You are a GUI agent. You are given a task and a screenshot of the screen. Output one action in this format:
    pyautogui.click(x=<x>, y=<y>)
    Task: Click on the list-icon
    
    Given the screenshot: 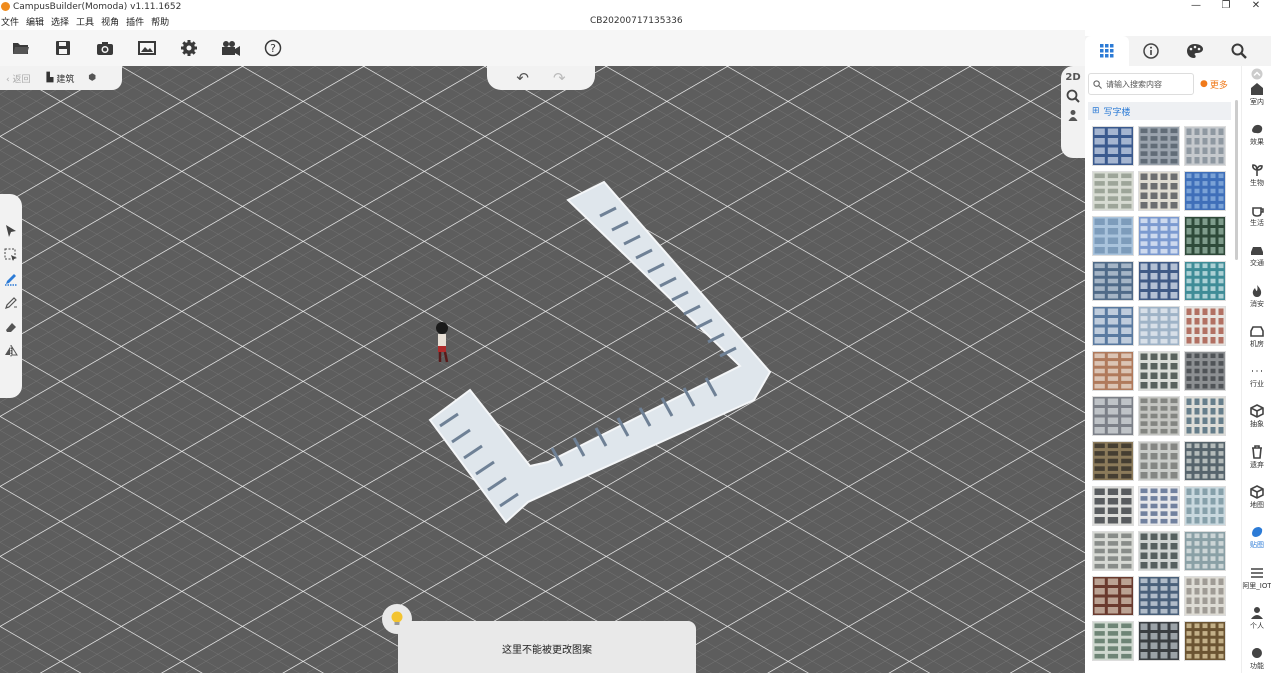 What is the action you would take?
    pyautogui.click(x=1257, y=572)
    